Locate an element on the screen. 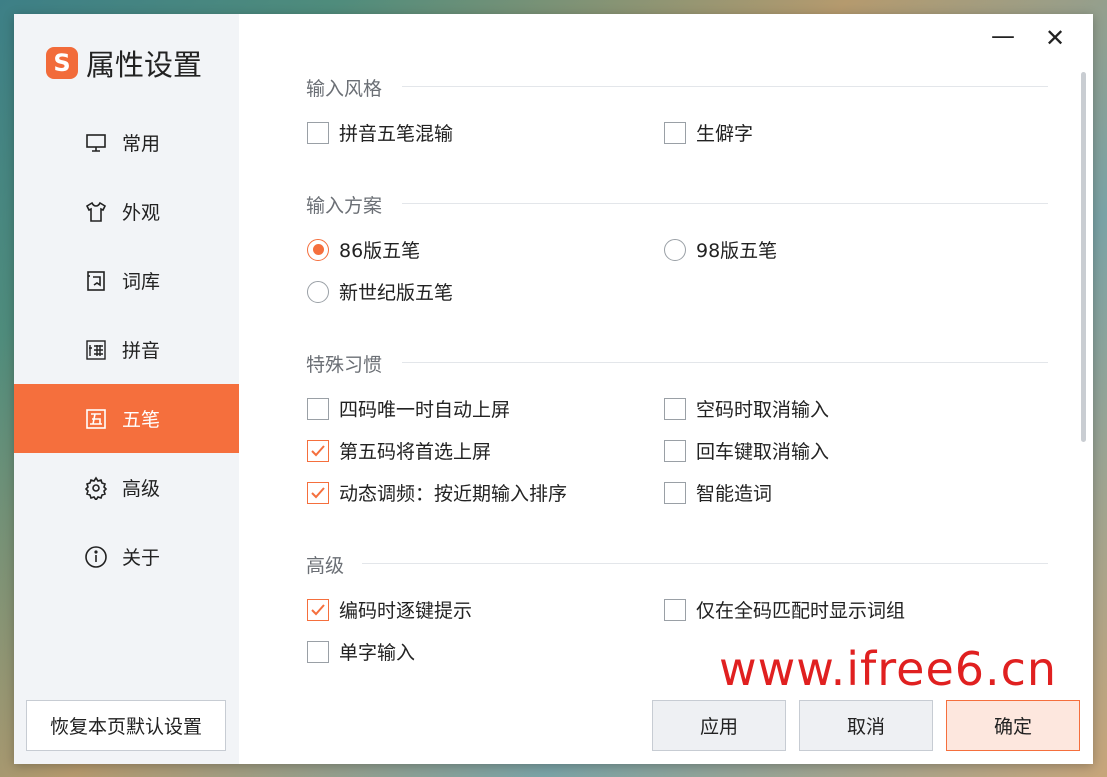 The height and width of the screenshot is (777, 1107). option-cancel-on-empty: 空码时取消输入 is located at coordinates (746, 408).